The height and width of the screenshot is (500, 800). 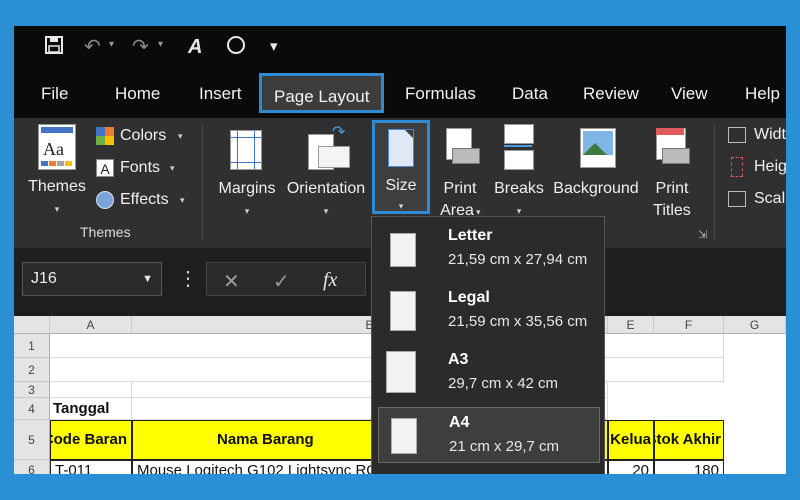 I want to click on name-box-dropdown-icon: ▼, so click(x=147, y=279).